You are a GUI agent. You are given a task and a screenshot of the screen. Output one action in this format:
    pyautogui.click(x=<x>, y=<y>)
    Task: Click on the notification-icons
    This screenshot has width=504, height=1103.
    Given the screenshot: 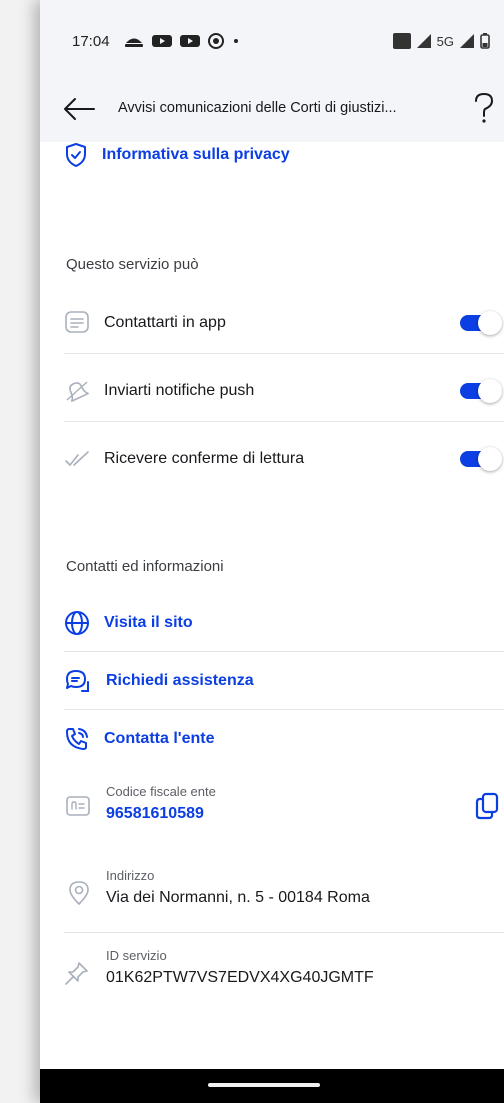 What is the action you would take?
    pyautogui.click(x=182, y=41)
    